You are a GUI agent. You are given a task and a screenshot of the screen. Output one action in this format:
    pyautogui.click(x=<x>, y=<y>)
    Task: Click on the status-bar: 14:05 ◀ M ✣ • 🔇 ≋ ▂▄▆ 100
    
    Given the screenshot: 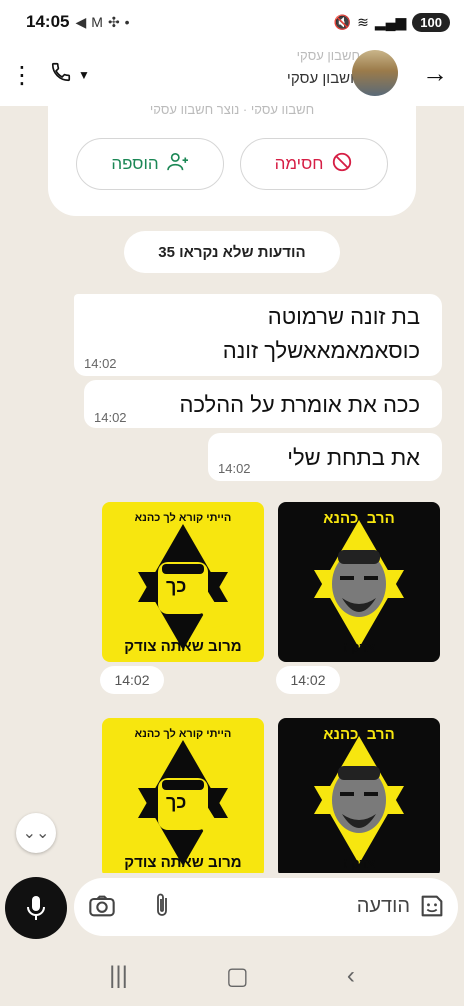 What is the action you would take?
    pyautogui.click(x=232, y=22)
    